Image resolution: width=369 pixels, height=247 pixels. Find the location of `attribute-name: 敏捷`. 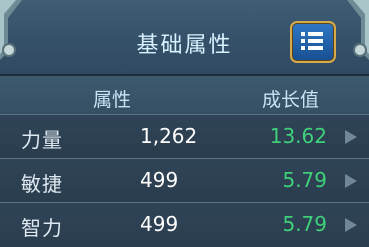

attribute-name: 敏捷 is located at coordinates (42, 184).